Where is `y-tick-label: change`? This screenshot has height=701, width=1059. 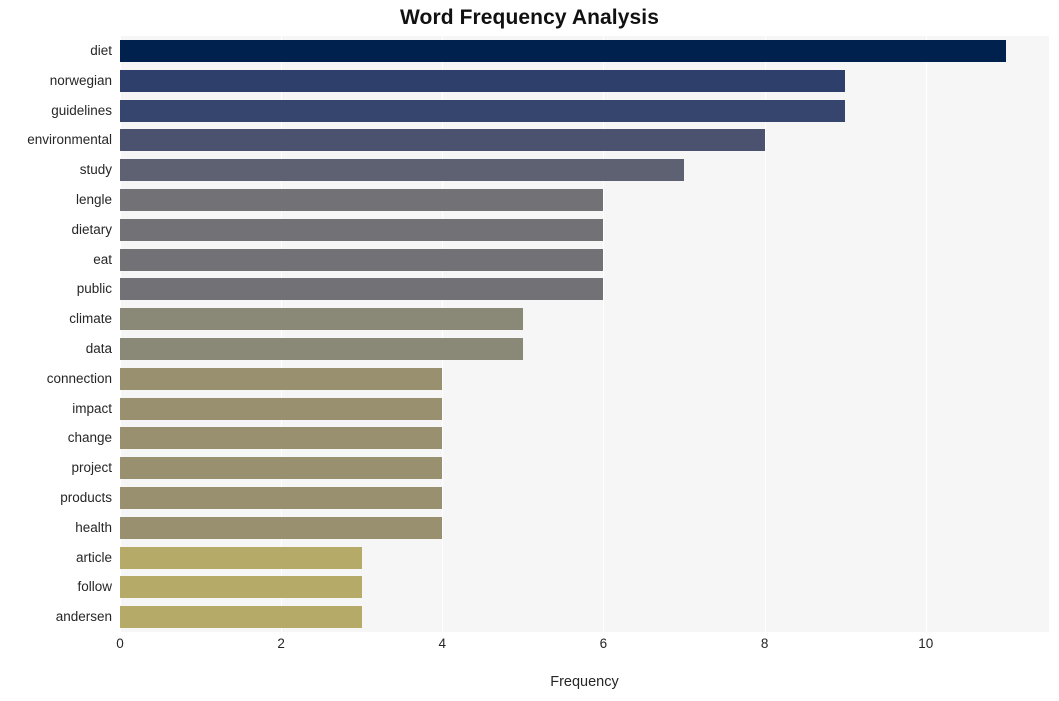
y-tick-label: change is located at coordinates (89, 438).